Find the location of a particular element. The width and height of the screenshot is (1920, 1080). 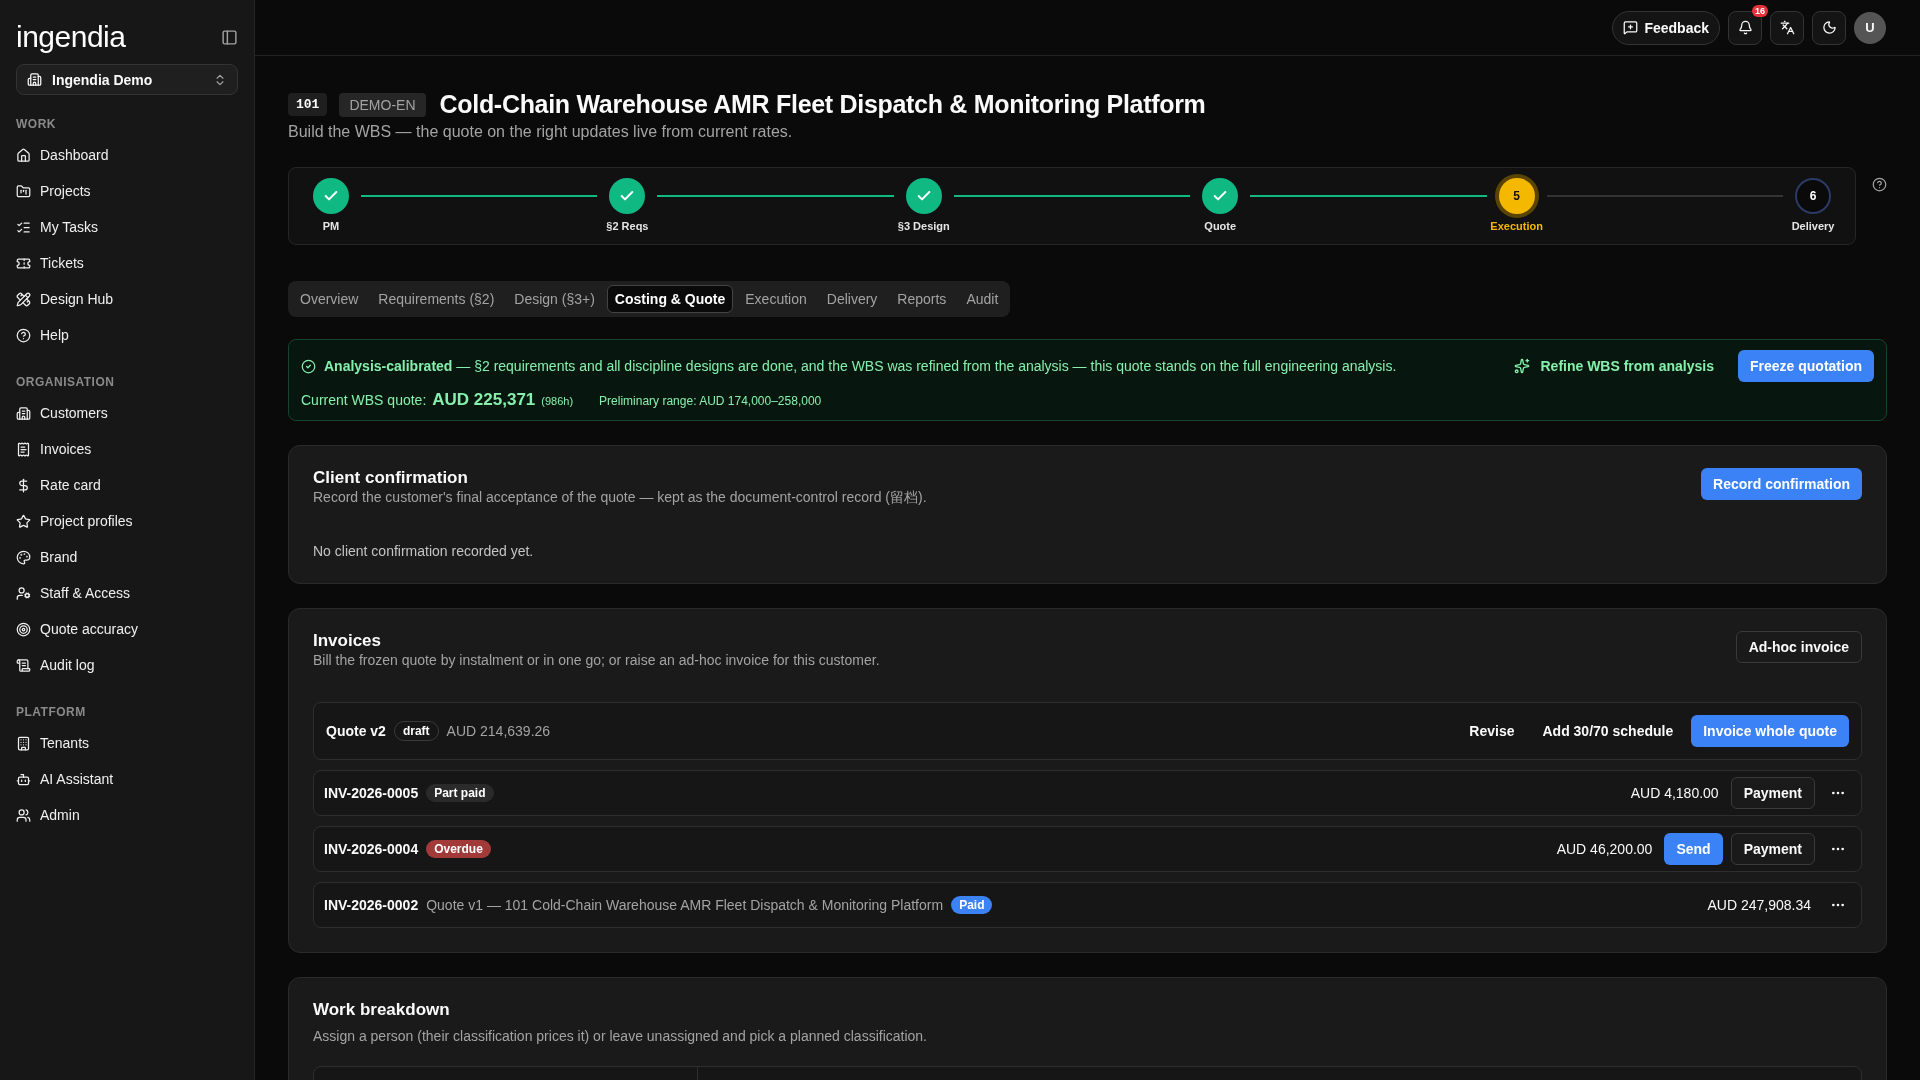

nav-item: AI Assistant is located at coordinates (127, 779).